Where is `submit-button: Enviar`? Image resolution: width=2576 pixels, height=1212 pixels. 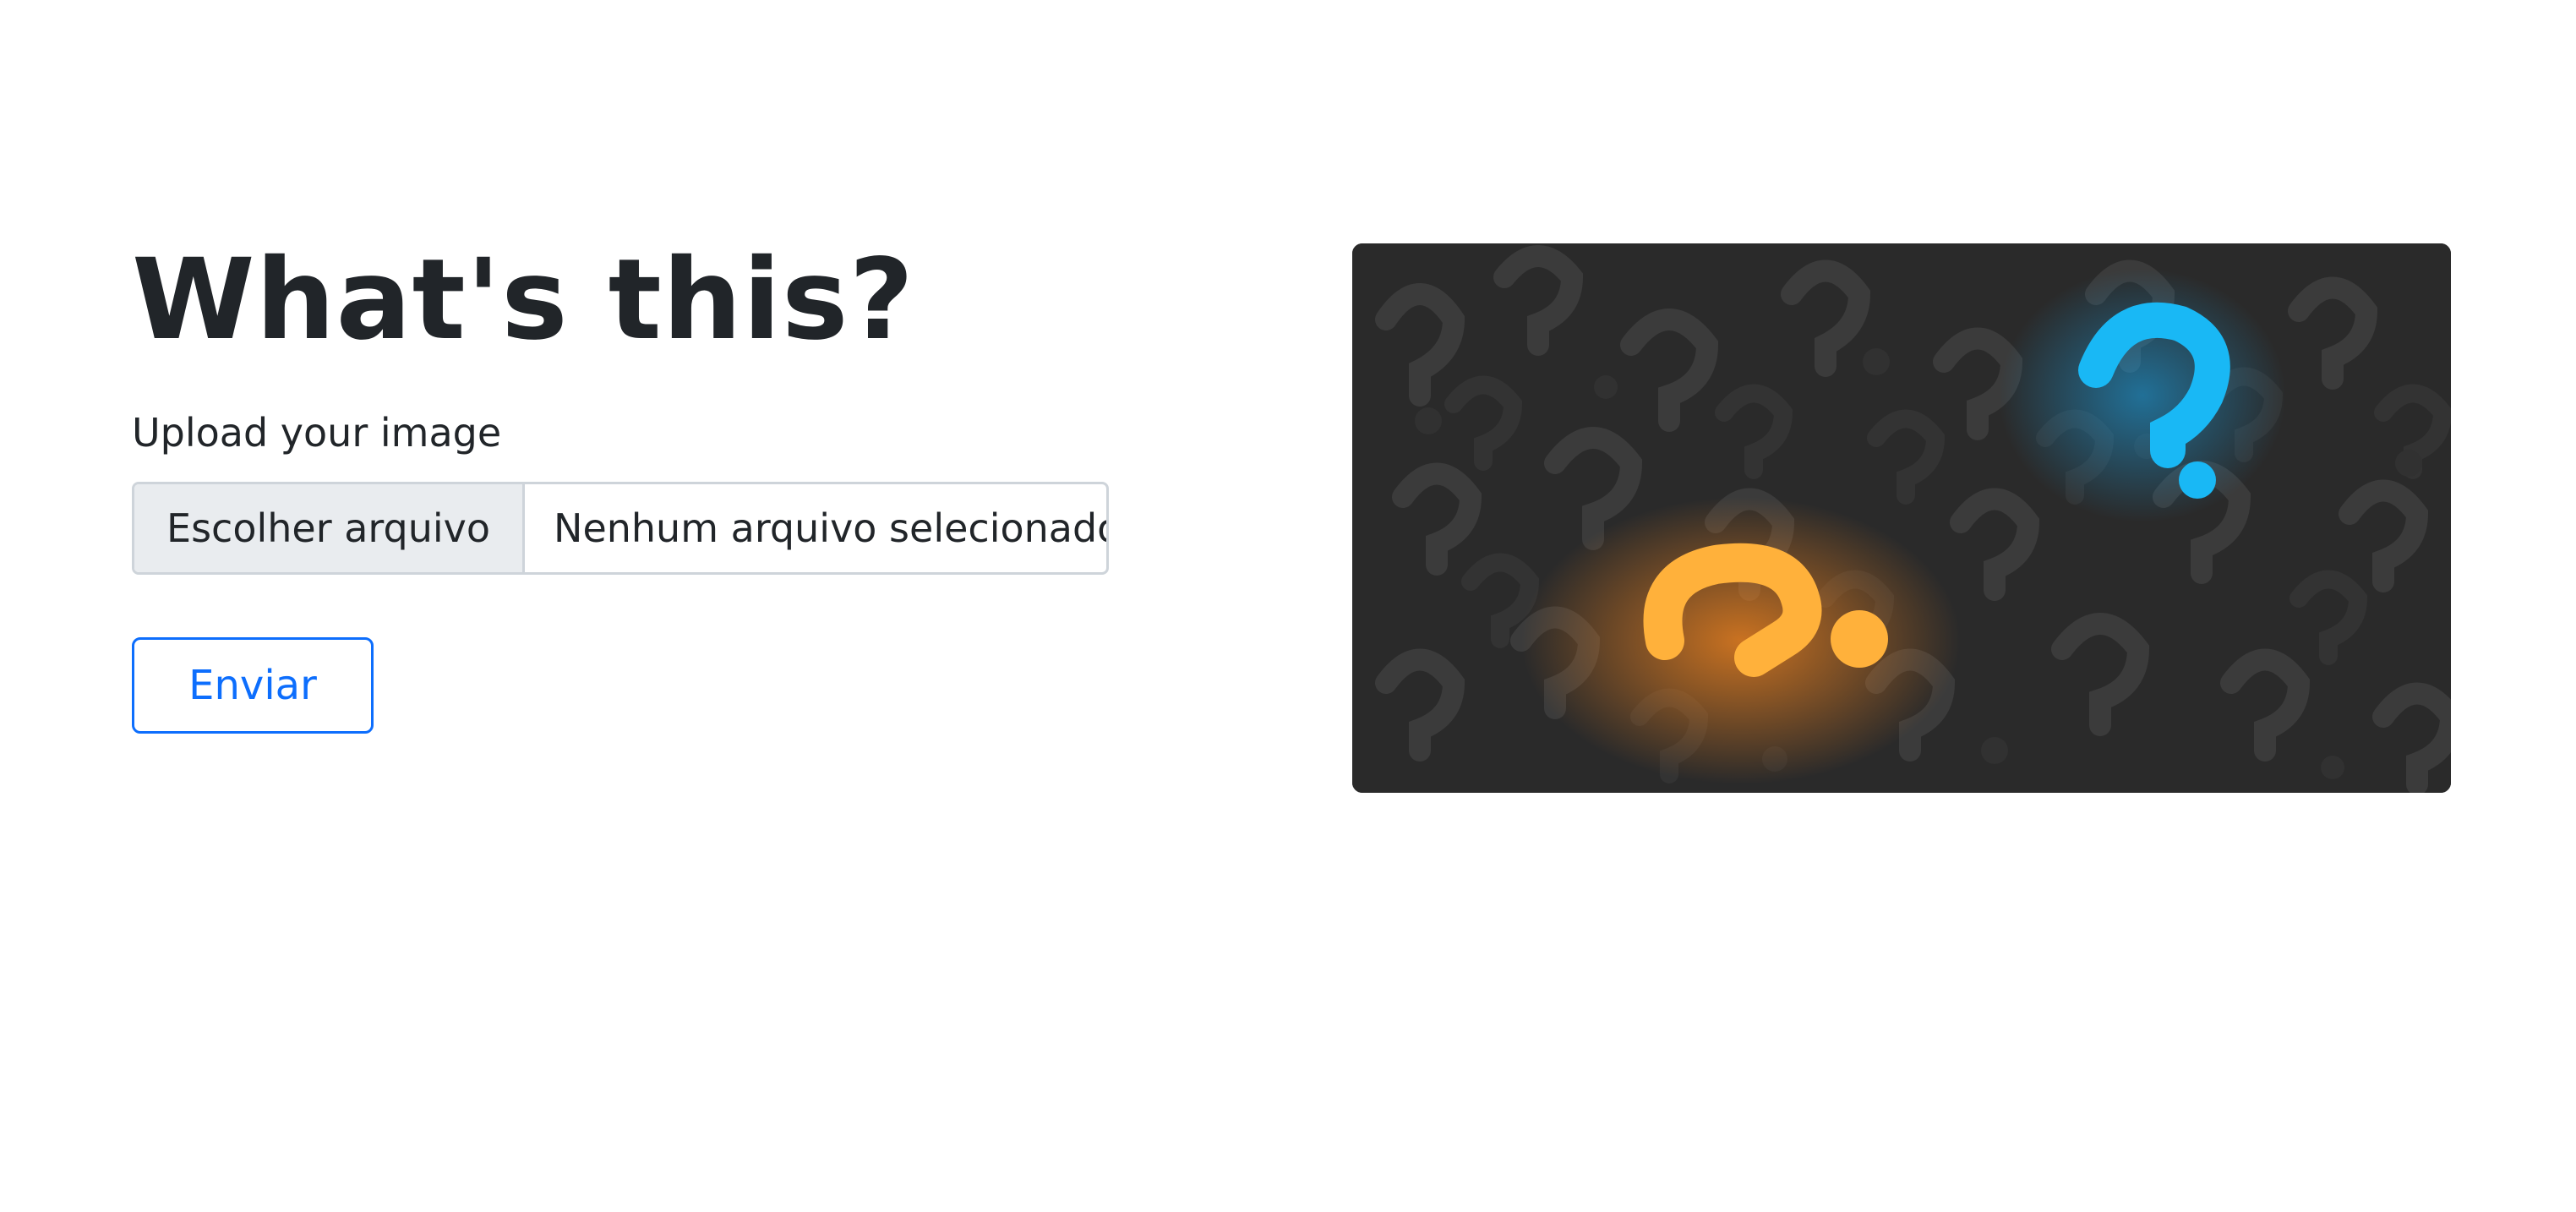 submit-button: Enviar is located at coordinates (253, 685).